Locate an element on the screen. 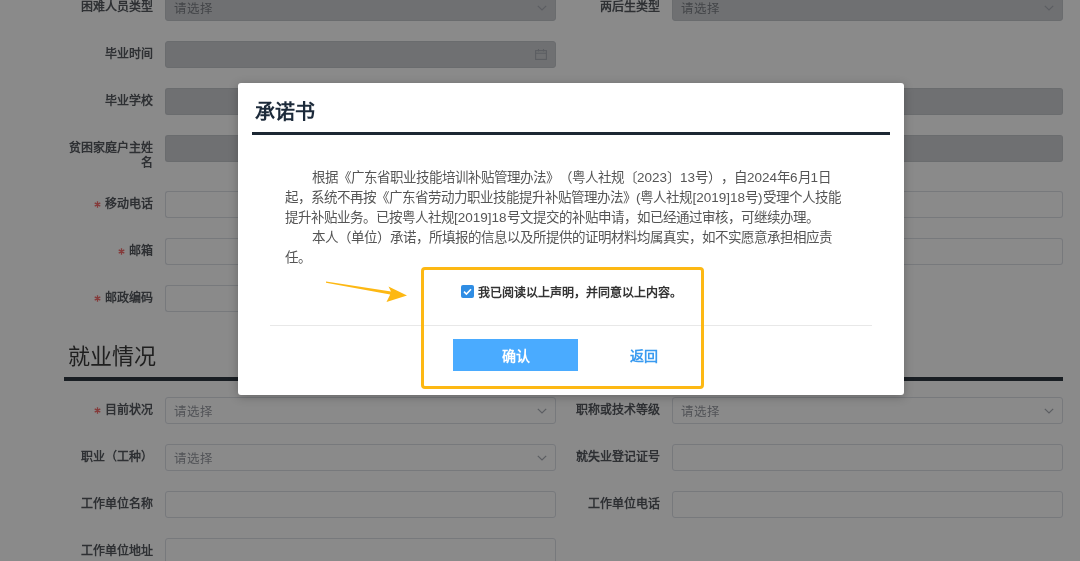 This screenshot has width=1080, height=561. field-label: 贫困家庭户主姓名 is located at coordinates (110, 156).